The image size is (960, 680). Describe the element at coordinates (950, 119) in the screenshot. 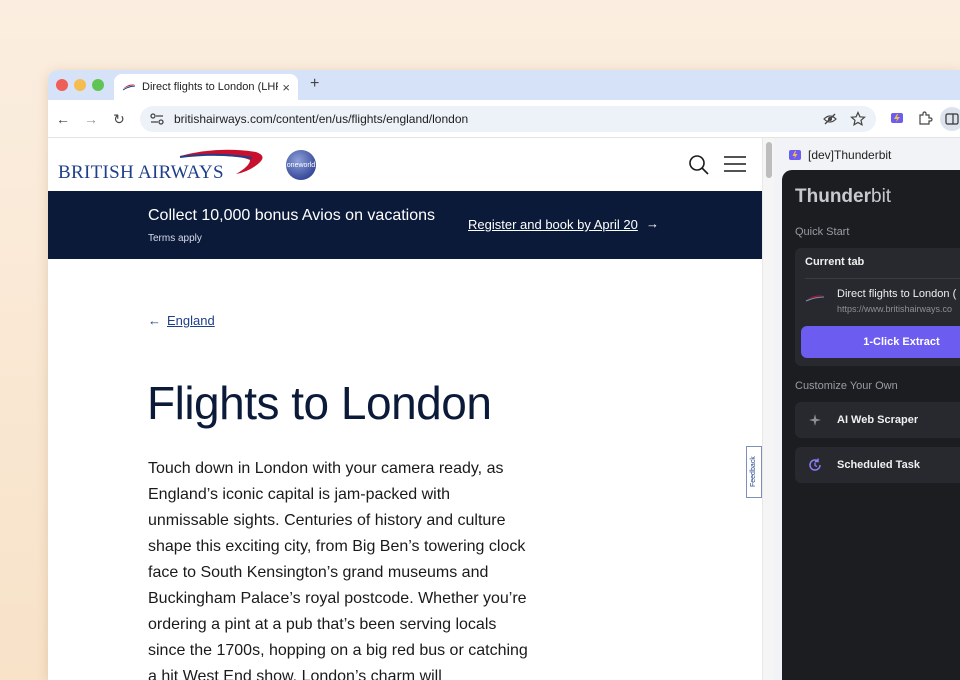

I see `side-panel-icon` at that location.